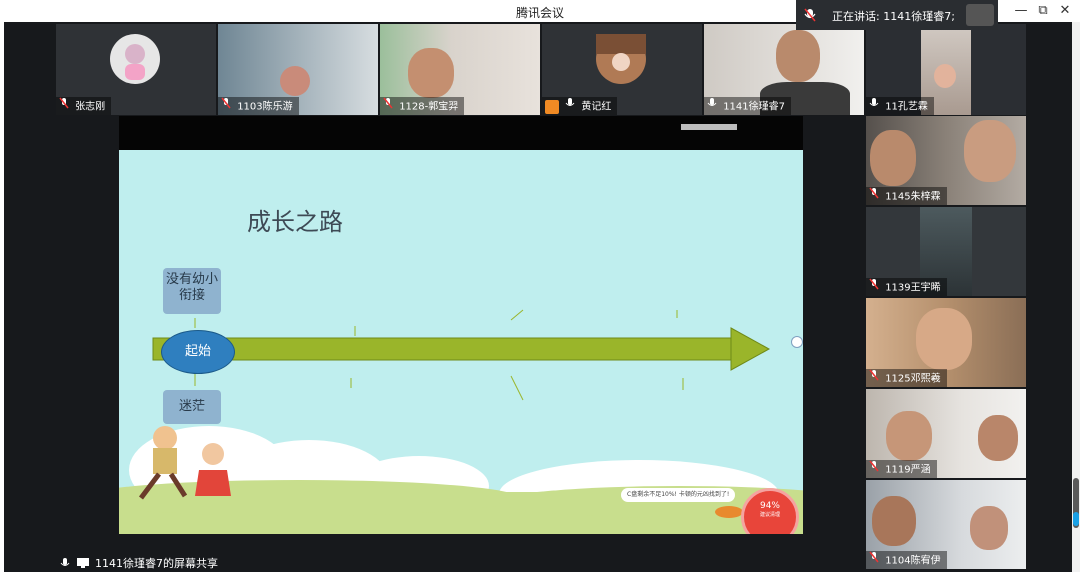 This screenshot has height=574, width=1080. Describe the element at coordinates (946, 251) in the screenshot. I see `video-tile: 1139王宇晞` at that location.